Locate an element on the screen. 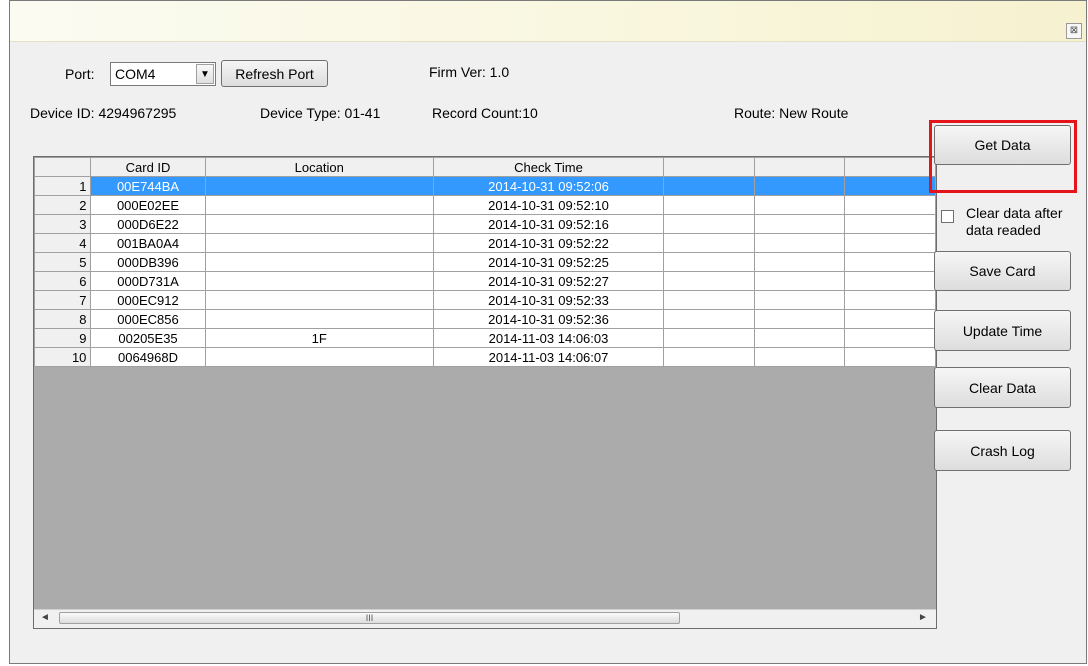 The image size is (1088, 666). update-time-button: Update Time is located at coordinates (1002, 330).